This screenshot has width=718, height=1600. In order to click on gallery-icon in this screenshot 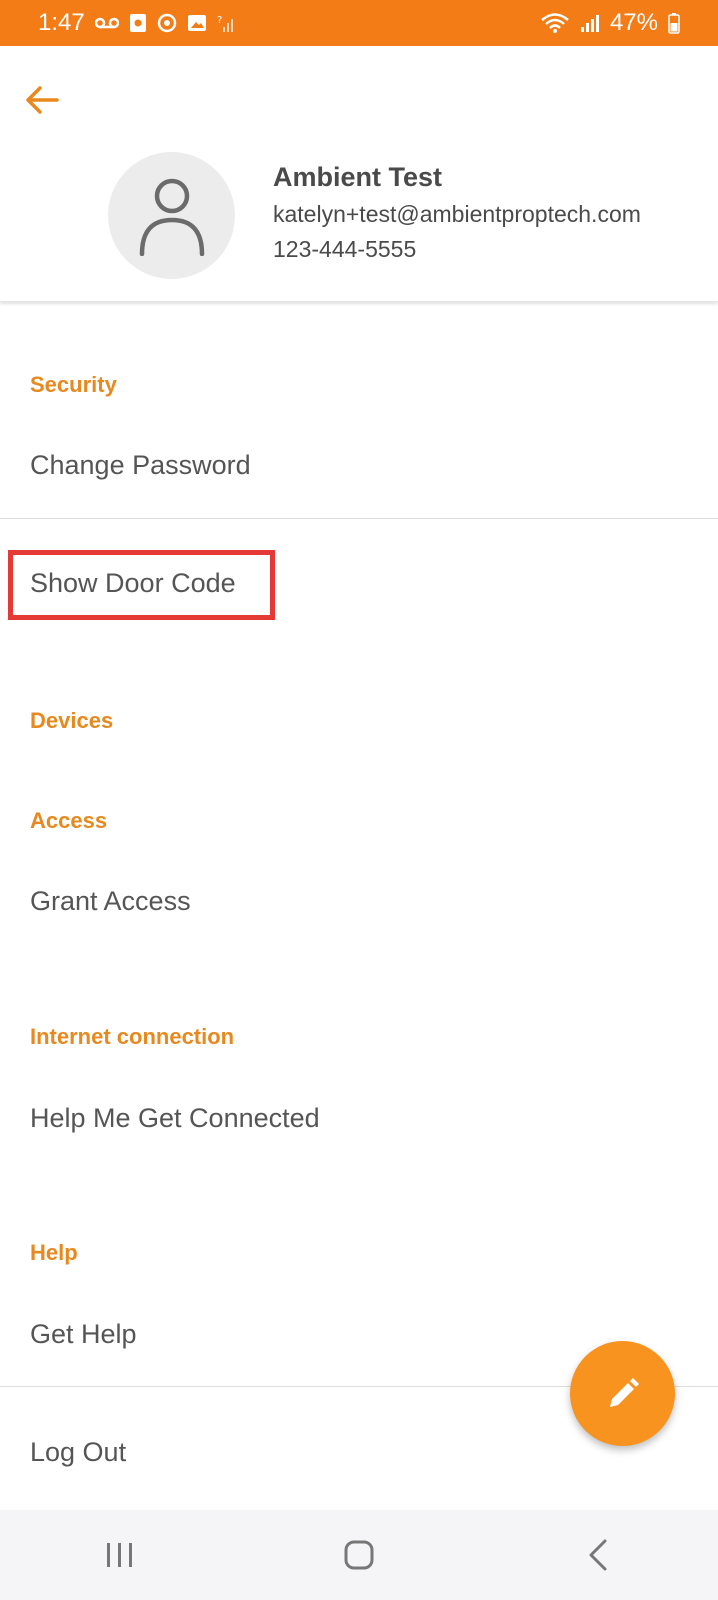, I will do `click(197, 23)`.